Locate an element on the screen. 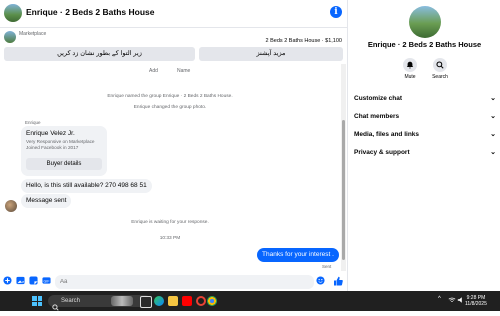 This screenshot has height=316, width=500. waiting-notice: Enrique is waiting for your response. is located at coordinates (170, 222).